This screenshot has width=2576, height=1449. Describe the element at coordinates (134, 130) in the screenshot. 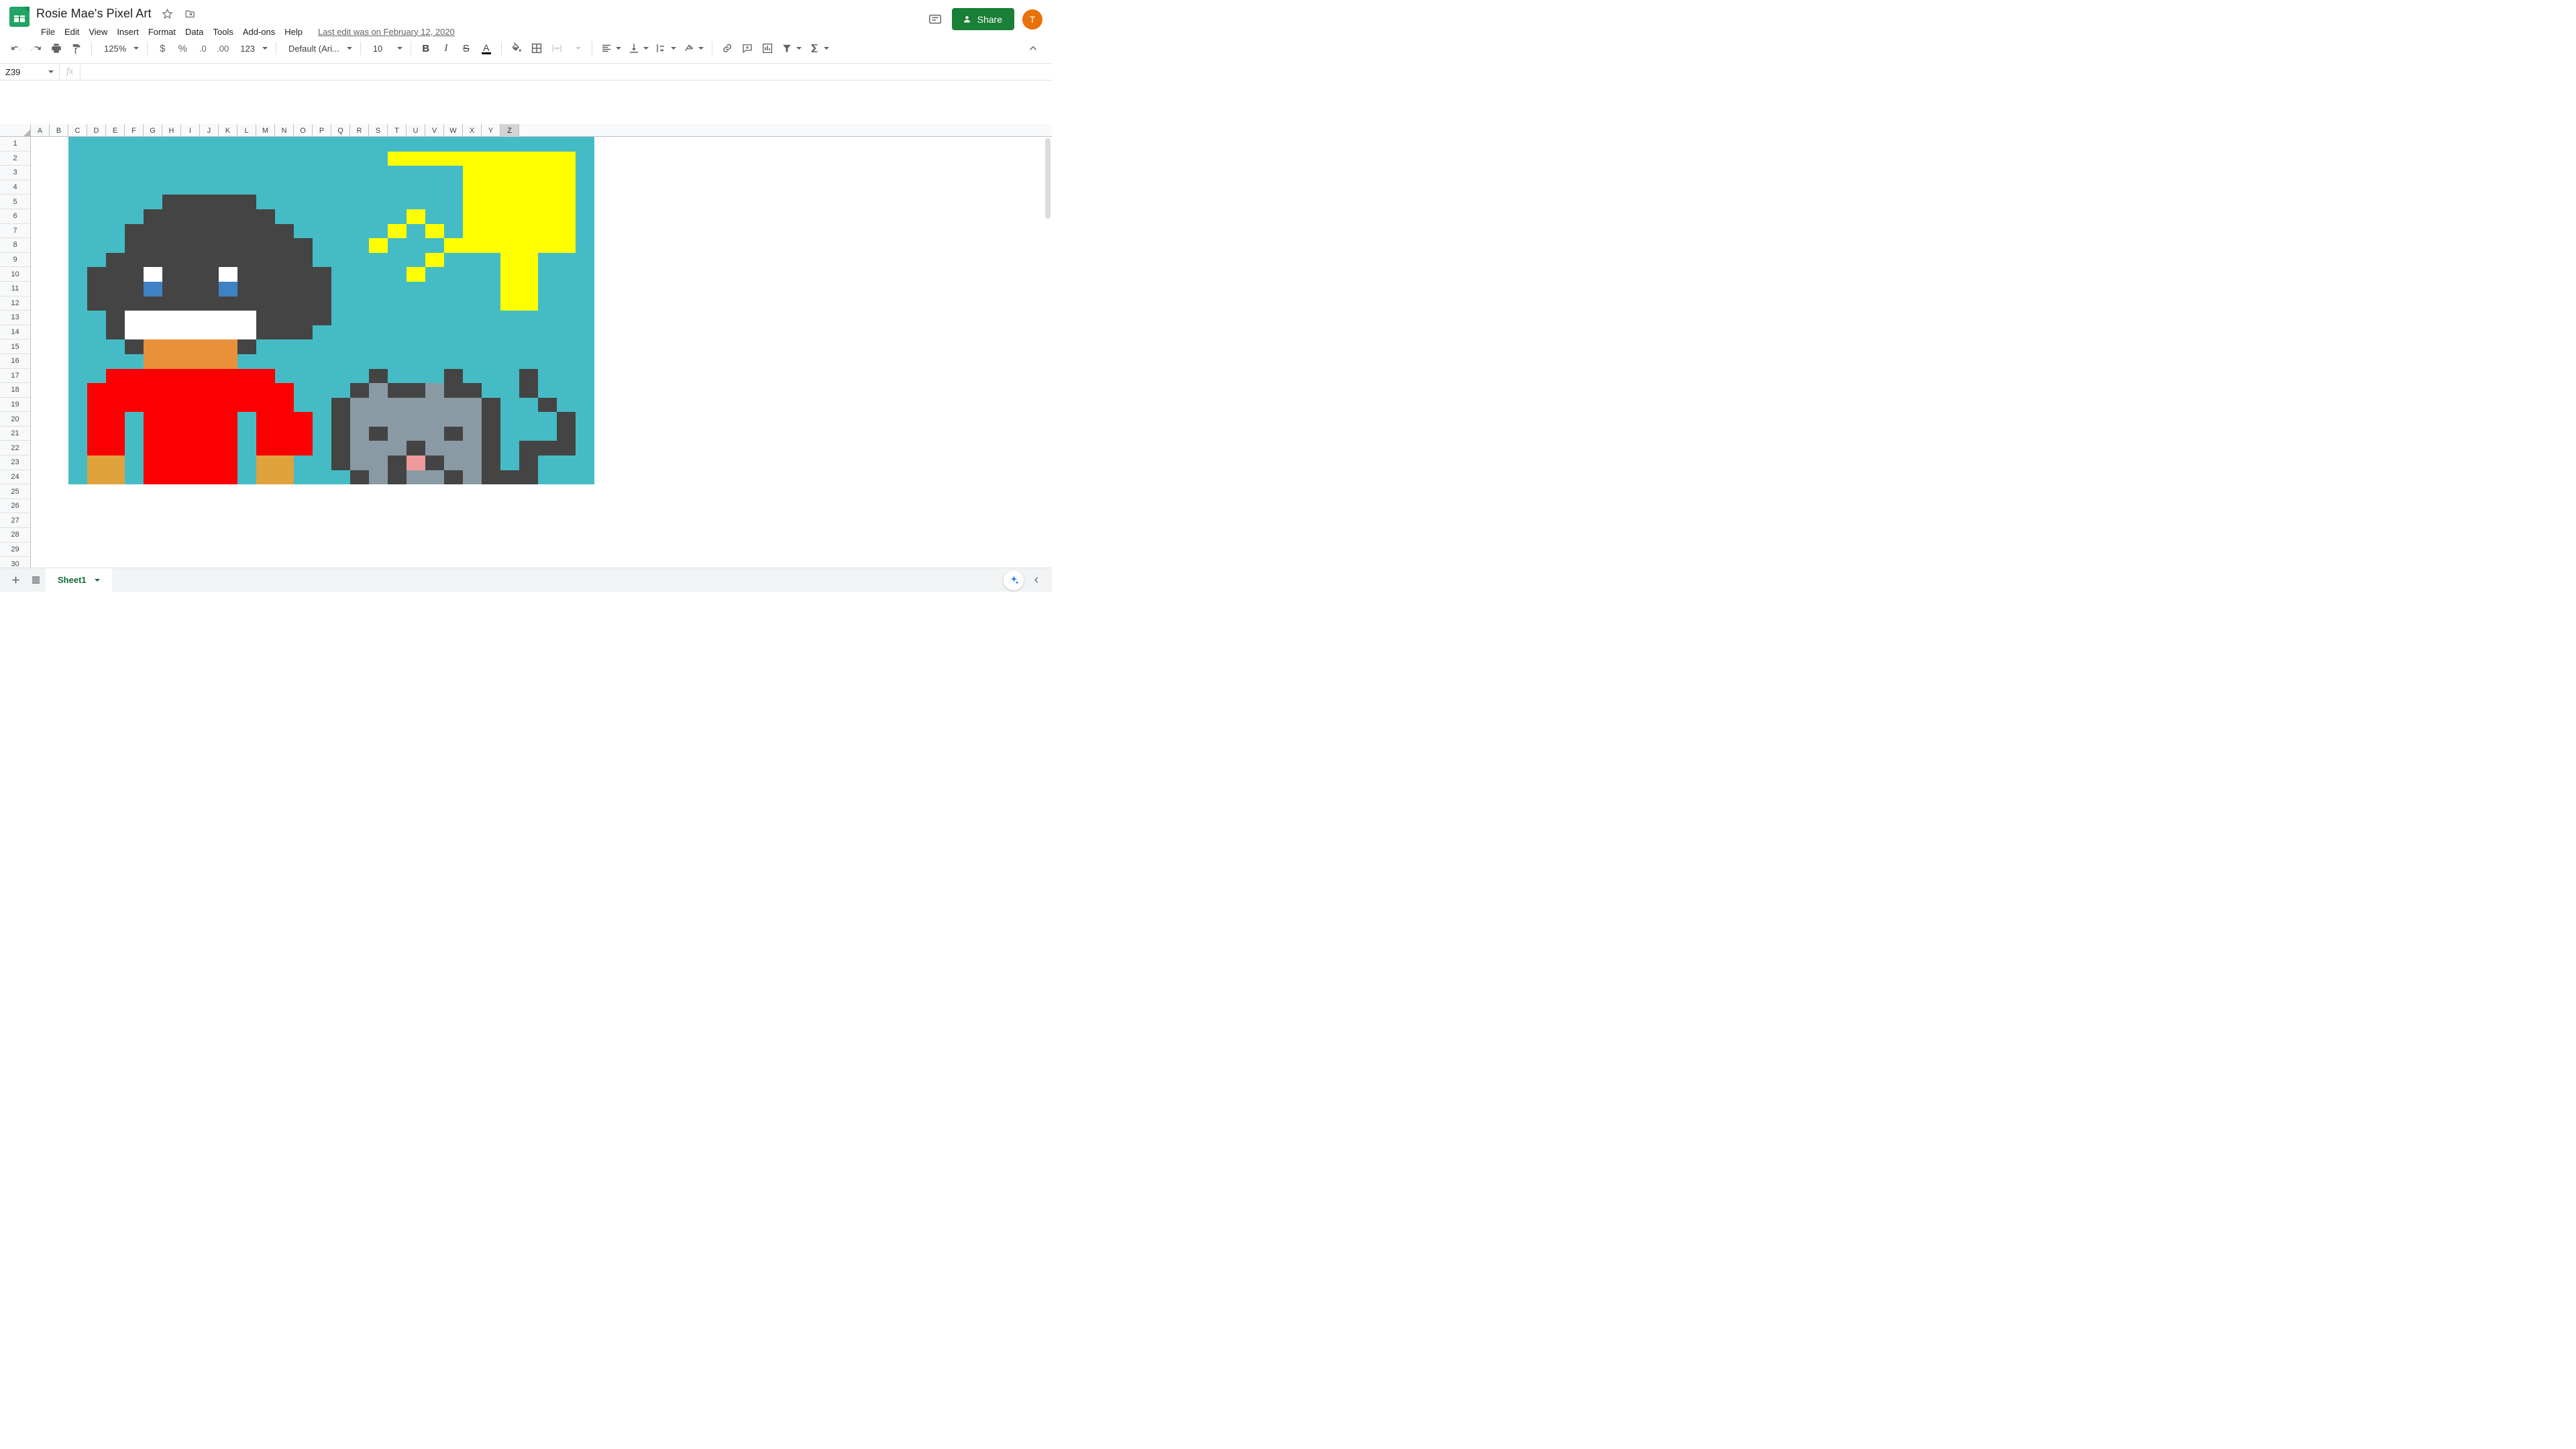

I see `column-header-f: F` at that location.